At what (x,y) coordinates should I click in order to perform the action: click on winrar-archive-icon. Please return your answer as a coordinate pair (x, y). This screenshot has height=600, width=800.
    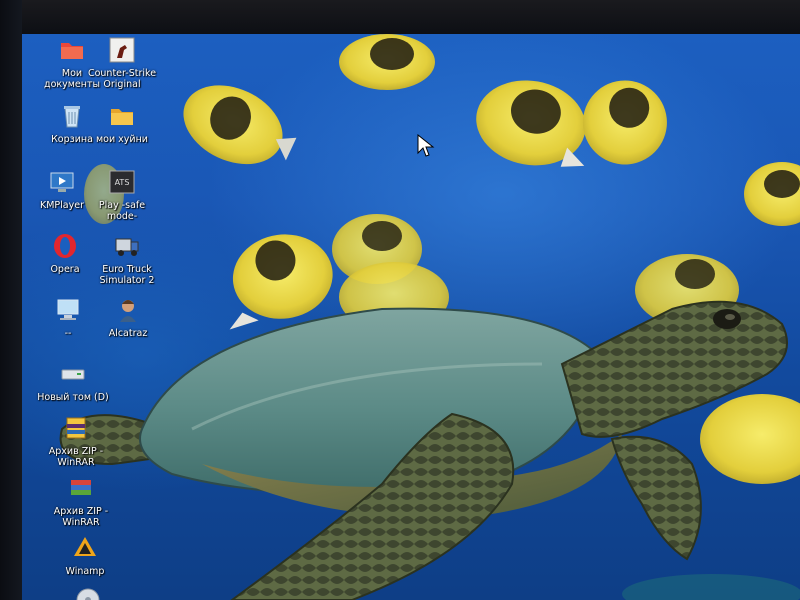
    Looking at the image, I should click on (81, 487).